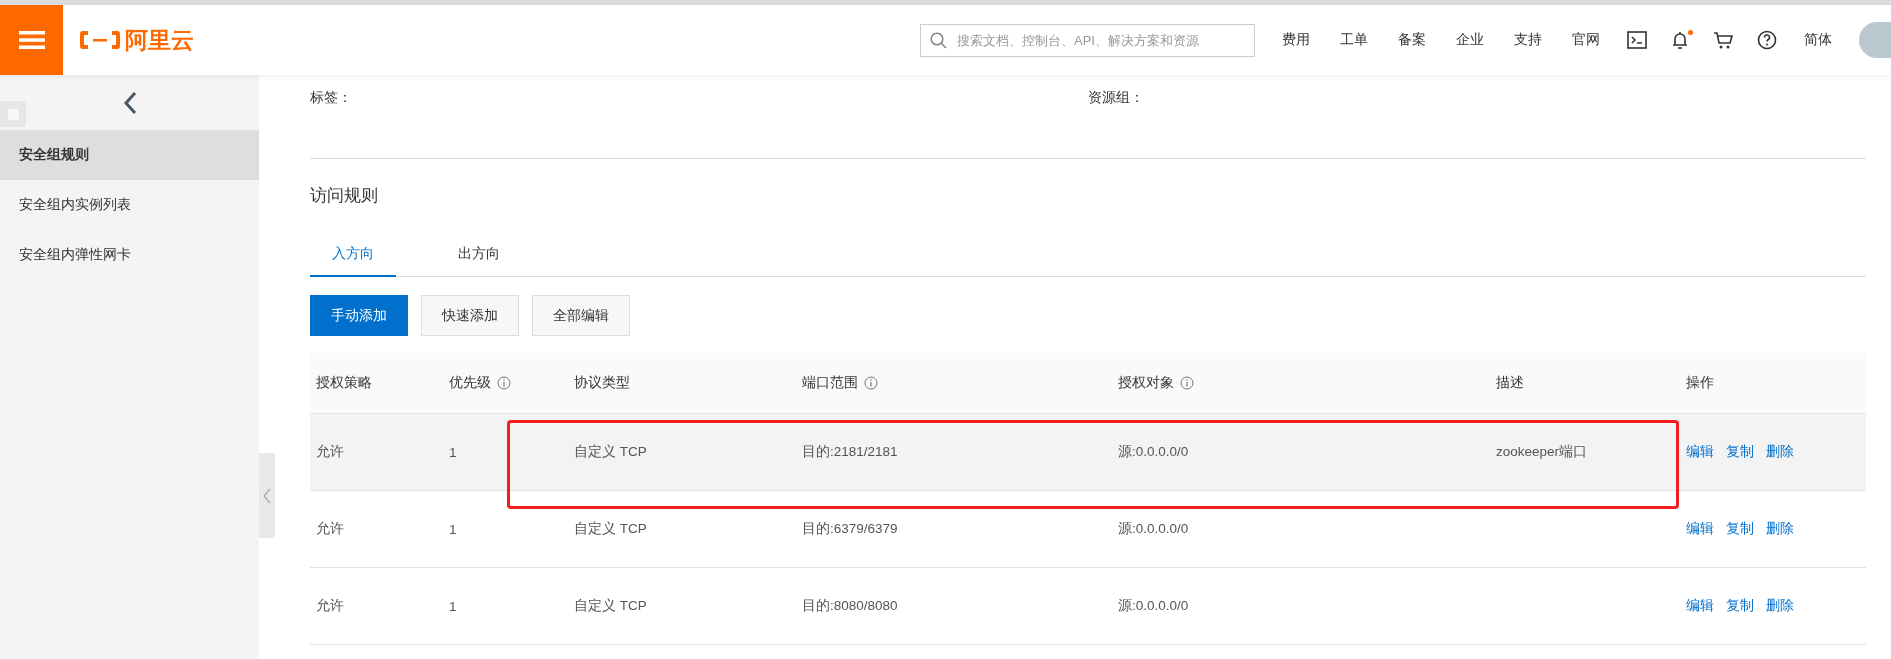  What do you see at coordinates (344, 196) in the screenshot?
I see `section-title: 访问规则` at bounding box center [344, 196].